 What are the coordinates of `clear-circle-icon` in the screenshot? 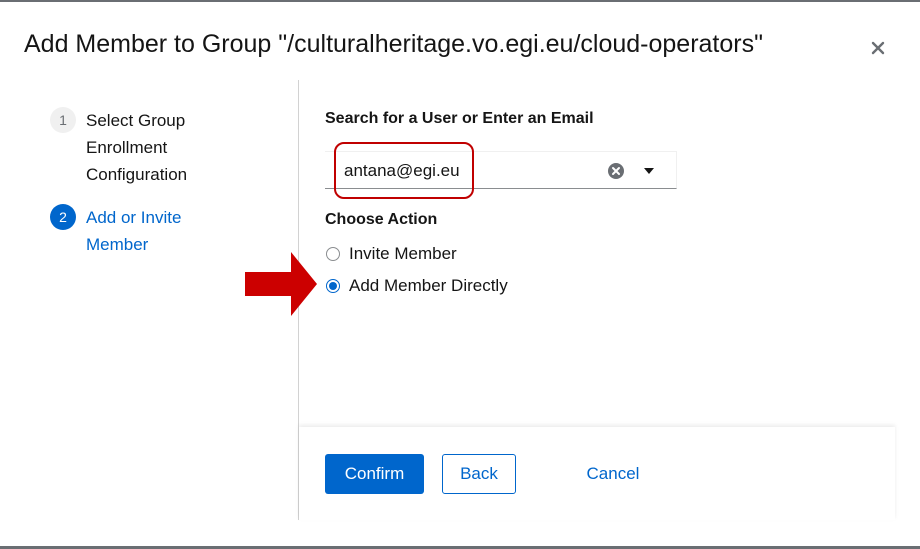 It's located at (616, 171).